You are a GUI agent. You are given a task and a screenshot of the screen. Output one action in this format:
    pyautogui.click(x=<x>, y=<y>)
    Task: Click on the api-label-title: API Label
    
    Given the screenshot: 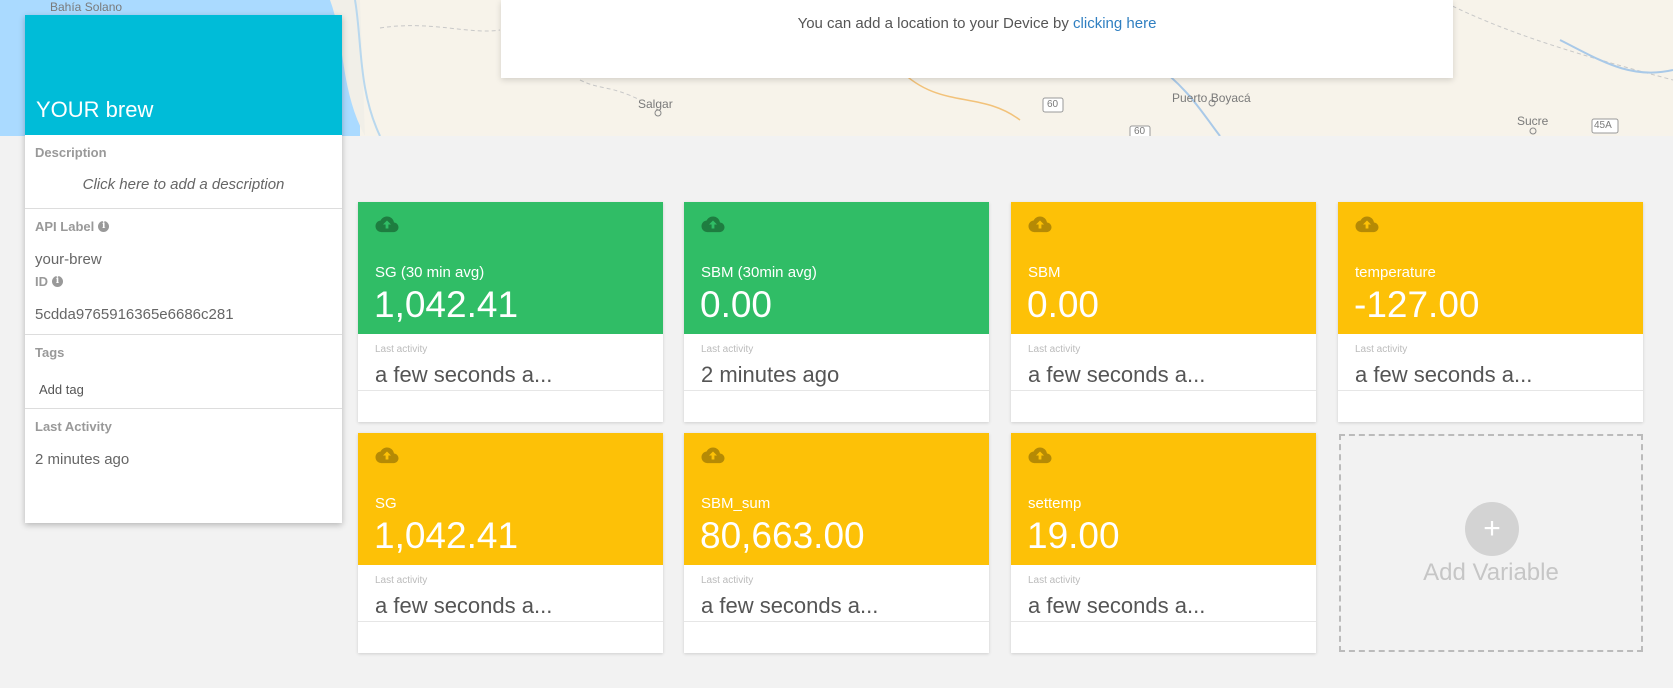 What is the action you would take?
    pyautogui.click(x=65, y=226)
    